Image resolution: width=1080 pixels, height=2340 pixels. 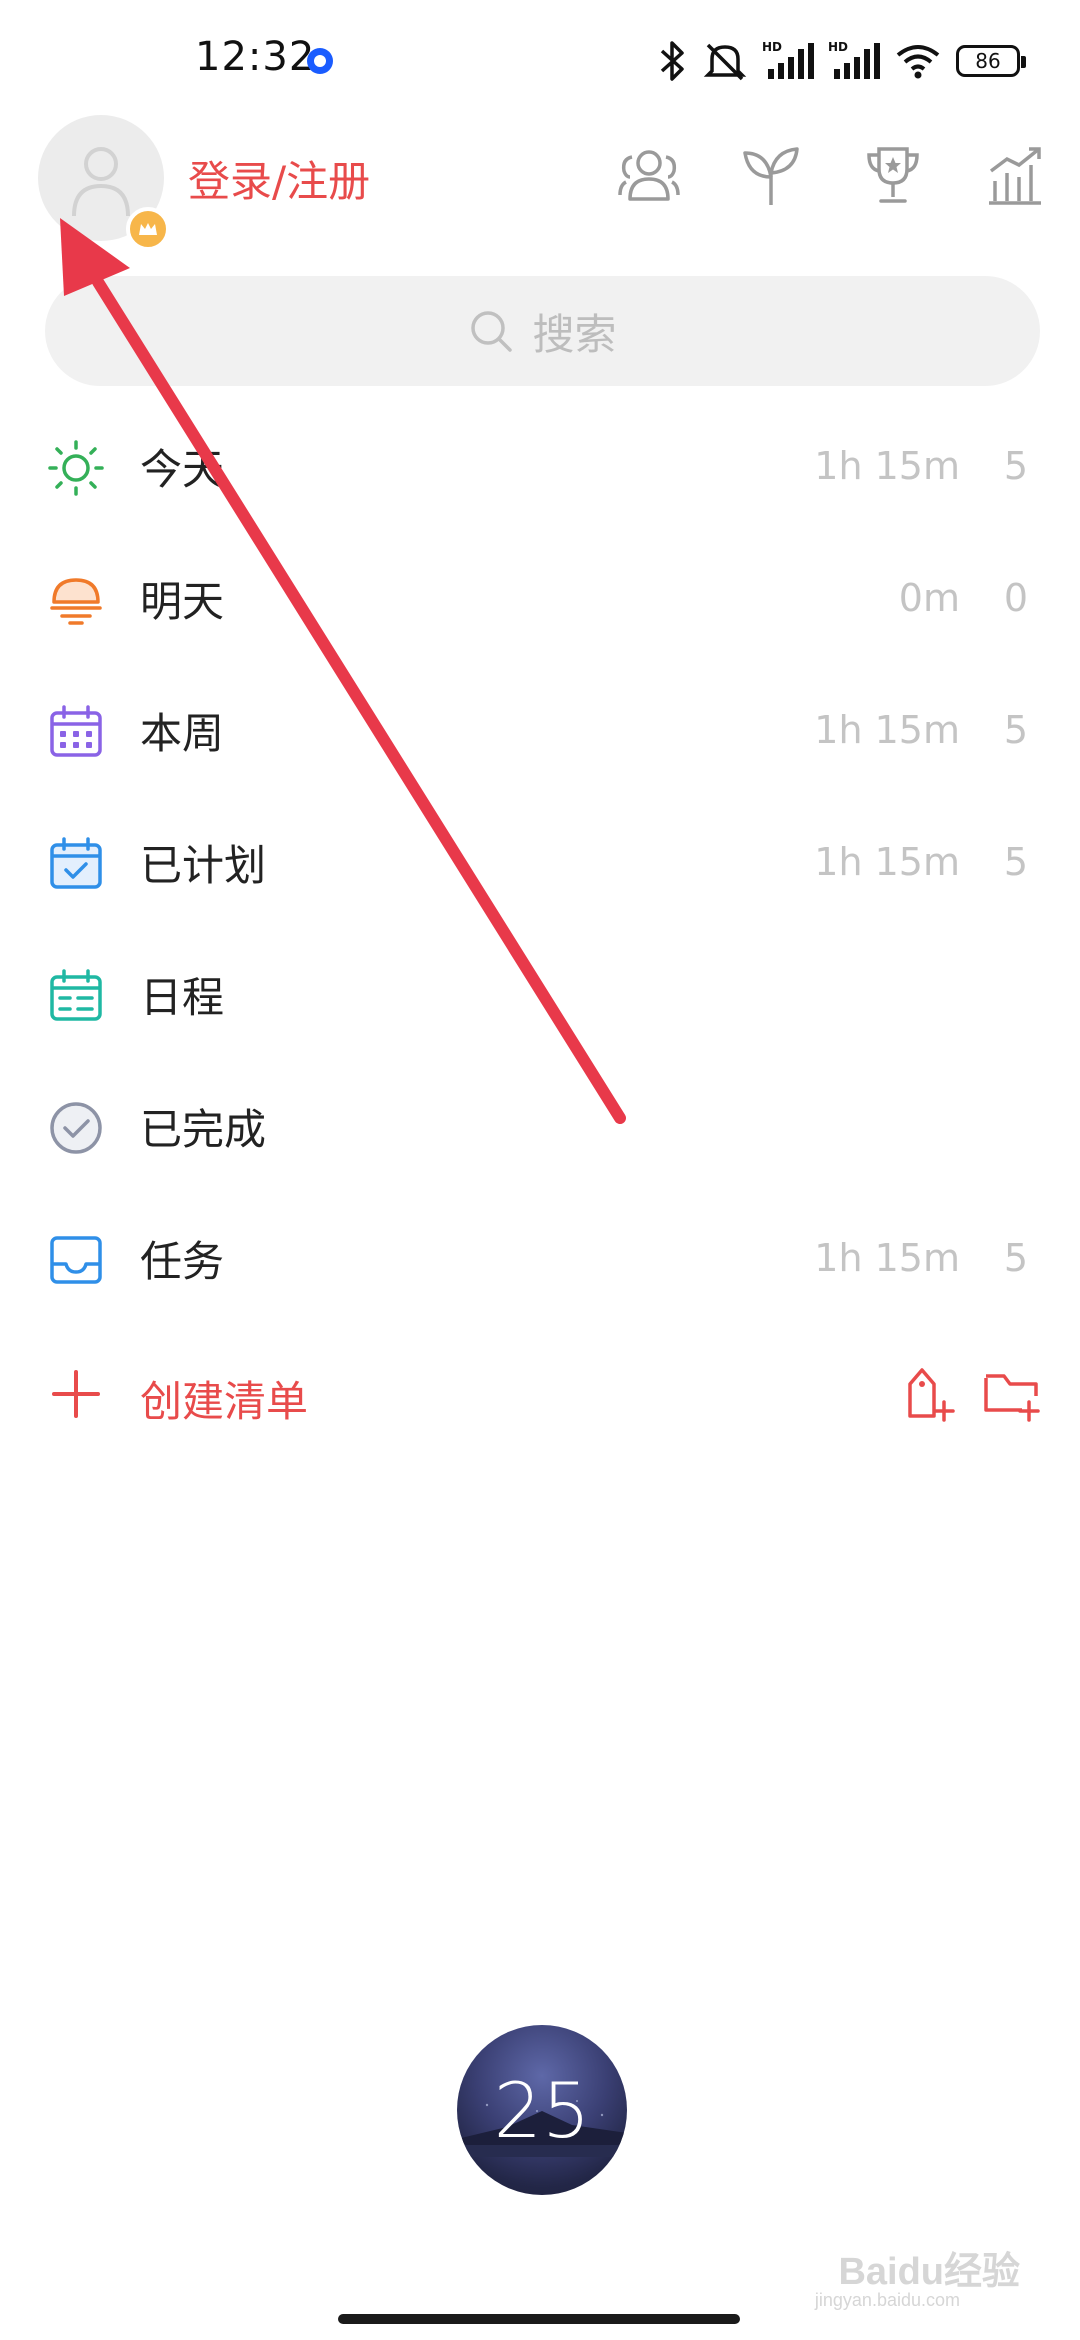 What do you see at coordinates (832, 175) in the screenshot?
I see `header-icons` at bounding box center [832, 175].